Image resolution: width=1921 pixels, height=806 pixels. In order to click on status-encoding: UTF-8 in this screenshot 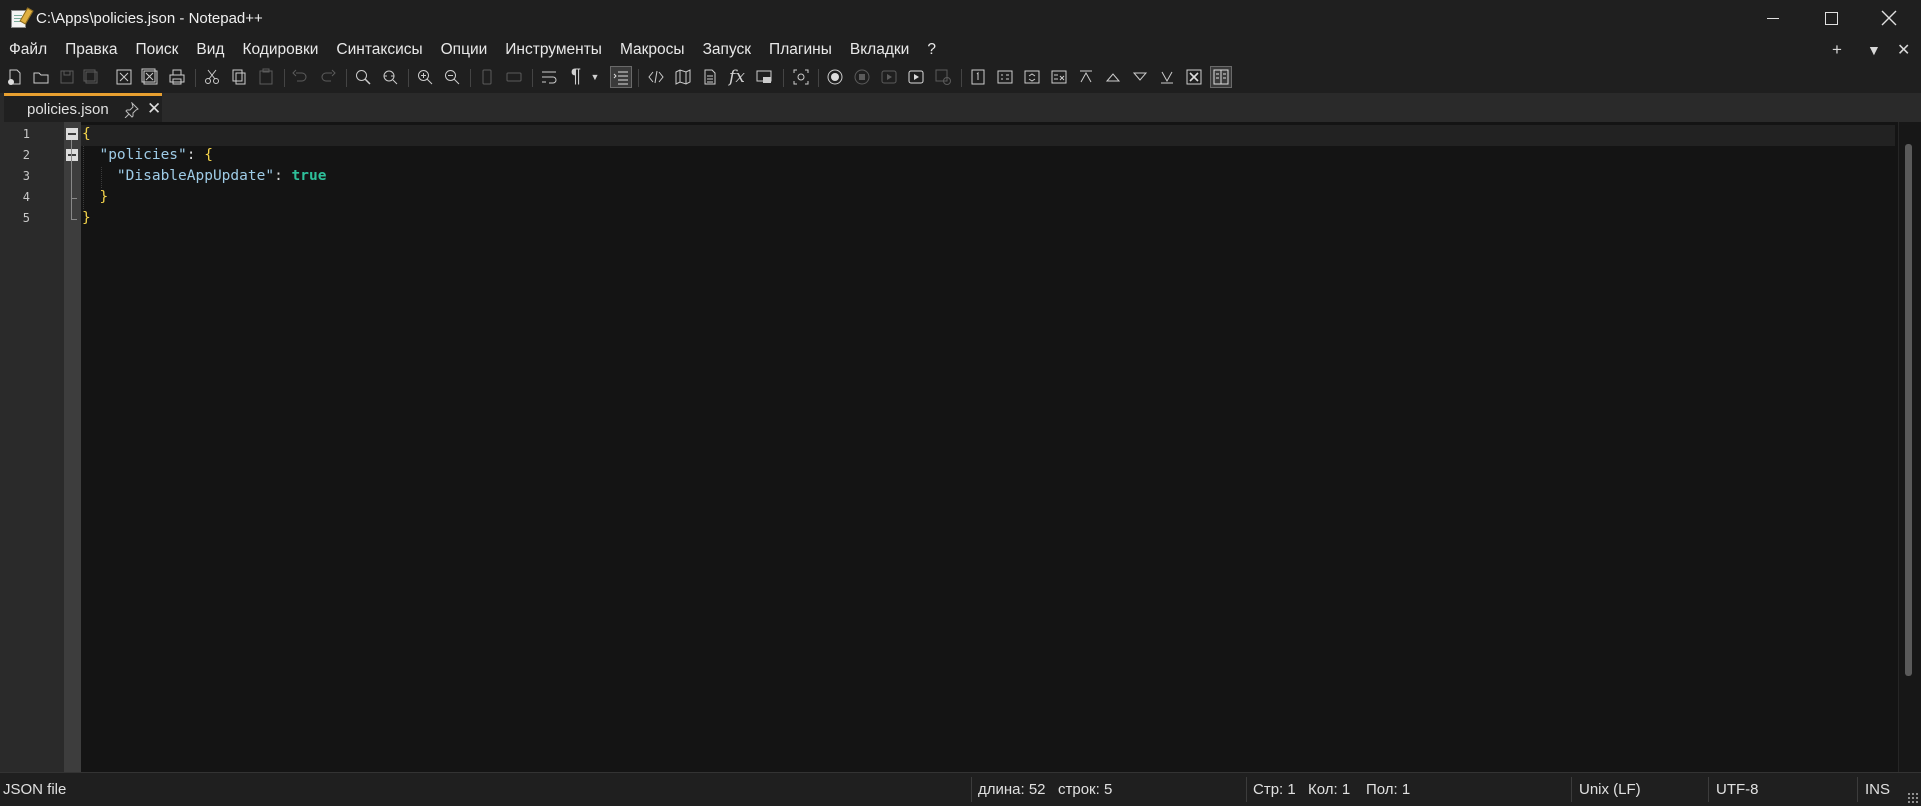, I will do `click(1737, 789)`.